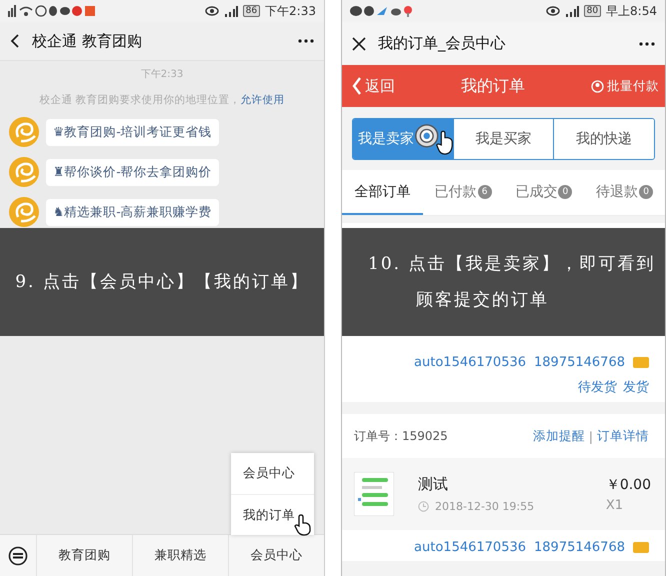  What do you see at coordinates (180, 555) in the screenshot?
I see `menu-tab: 兼职精选` at bounding box center [180, 555].